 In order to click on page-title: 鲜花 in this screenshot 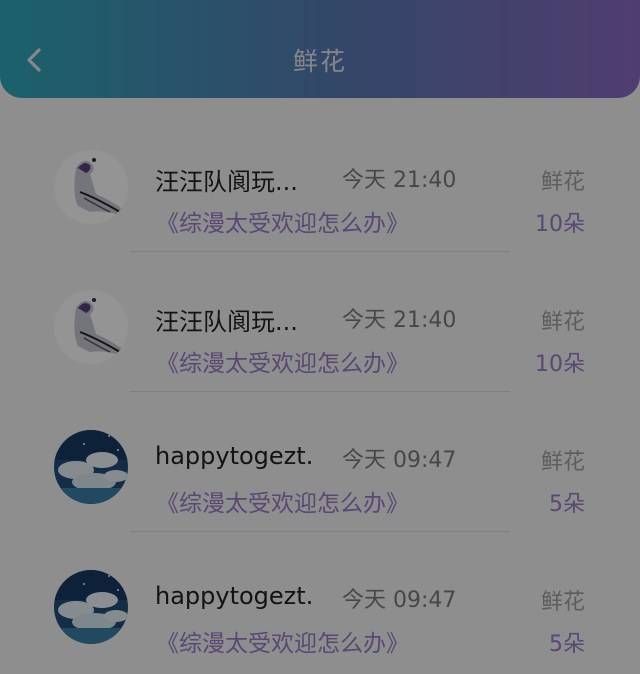, I will do `click(319, 61)`.